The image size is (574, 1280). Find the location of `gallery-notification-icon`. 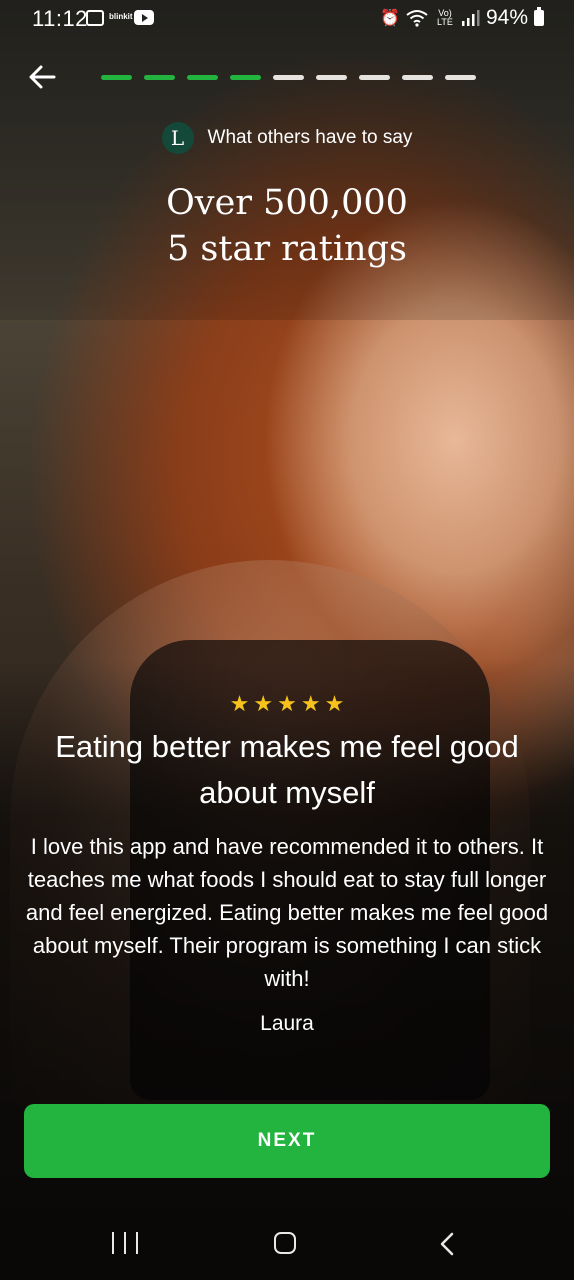

gallery-notification-icon is located at coordinates (95, 18).